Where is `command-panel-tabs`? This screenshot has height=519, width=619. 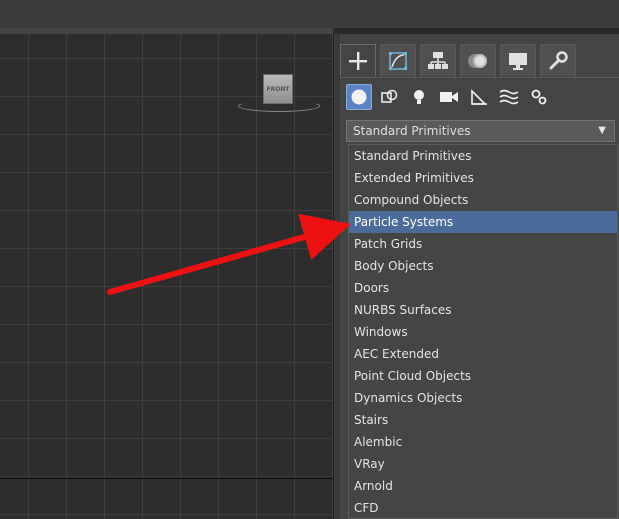
command-panel-tabs is located at coordinates (460, 61).